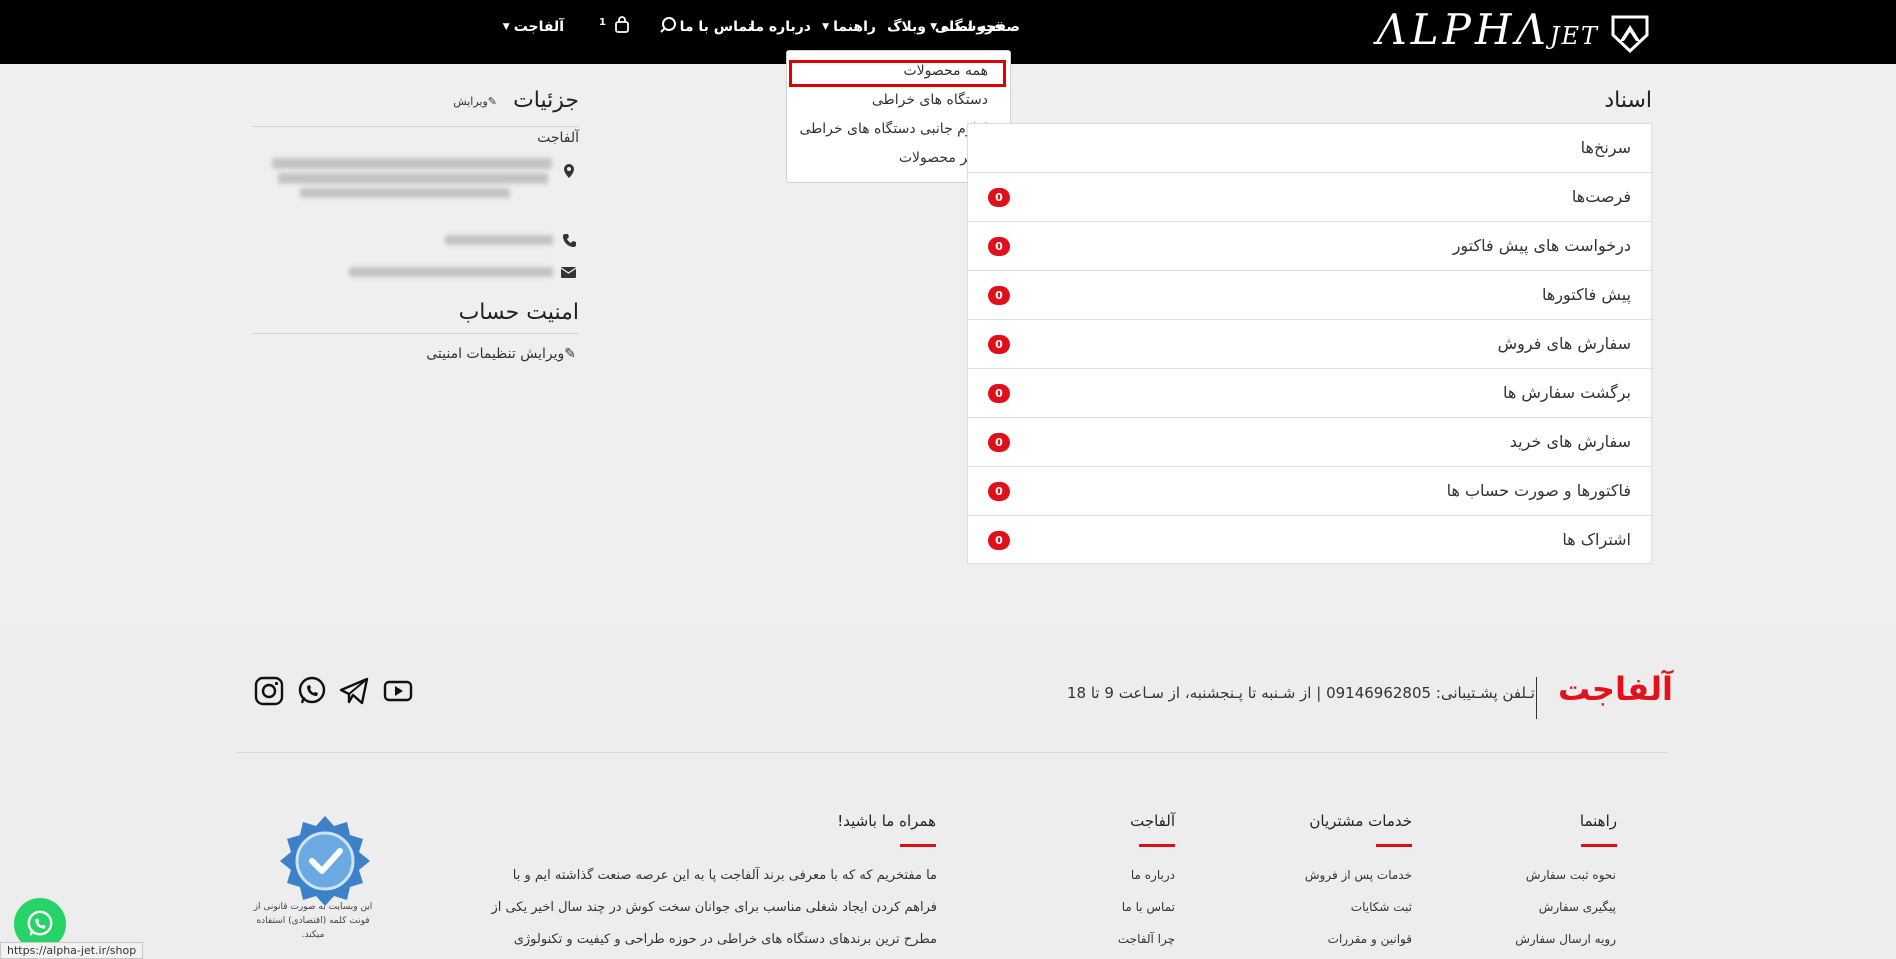 The image size is (1896, 959). What do you see at coordinates (569, 240) in the screenshot?
I see `phone-icon` at bounding box center [569, 240].